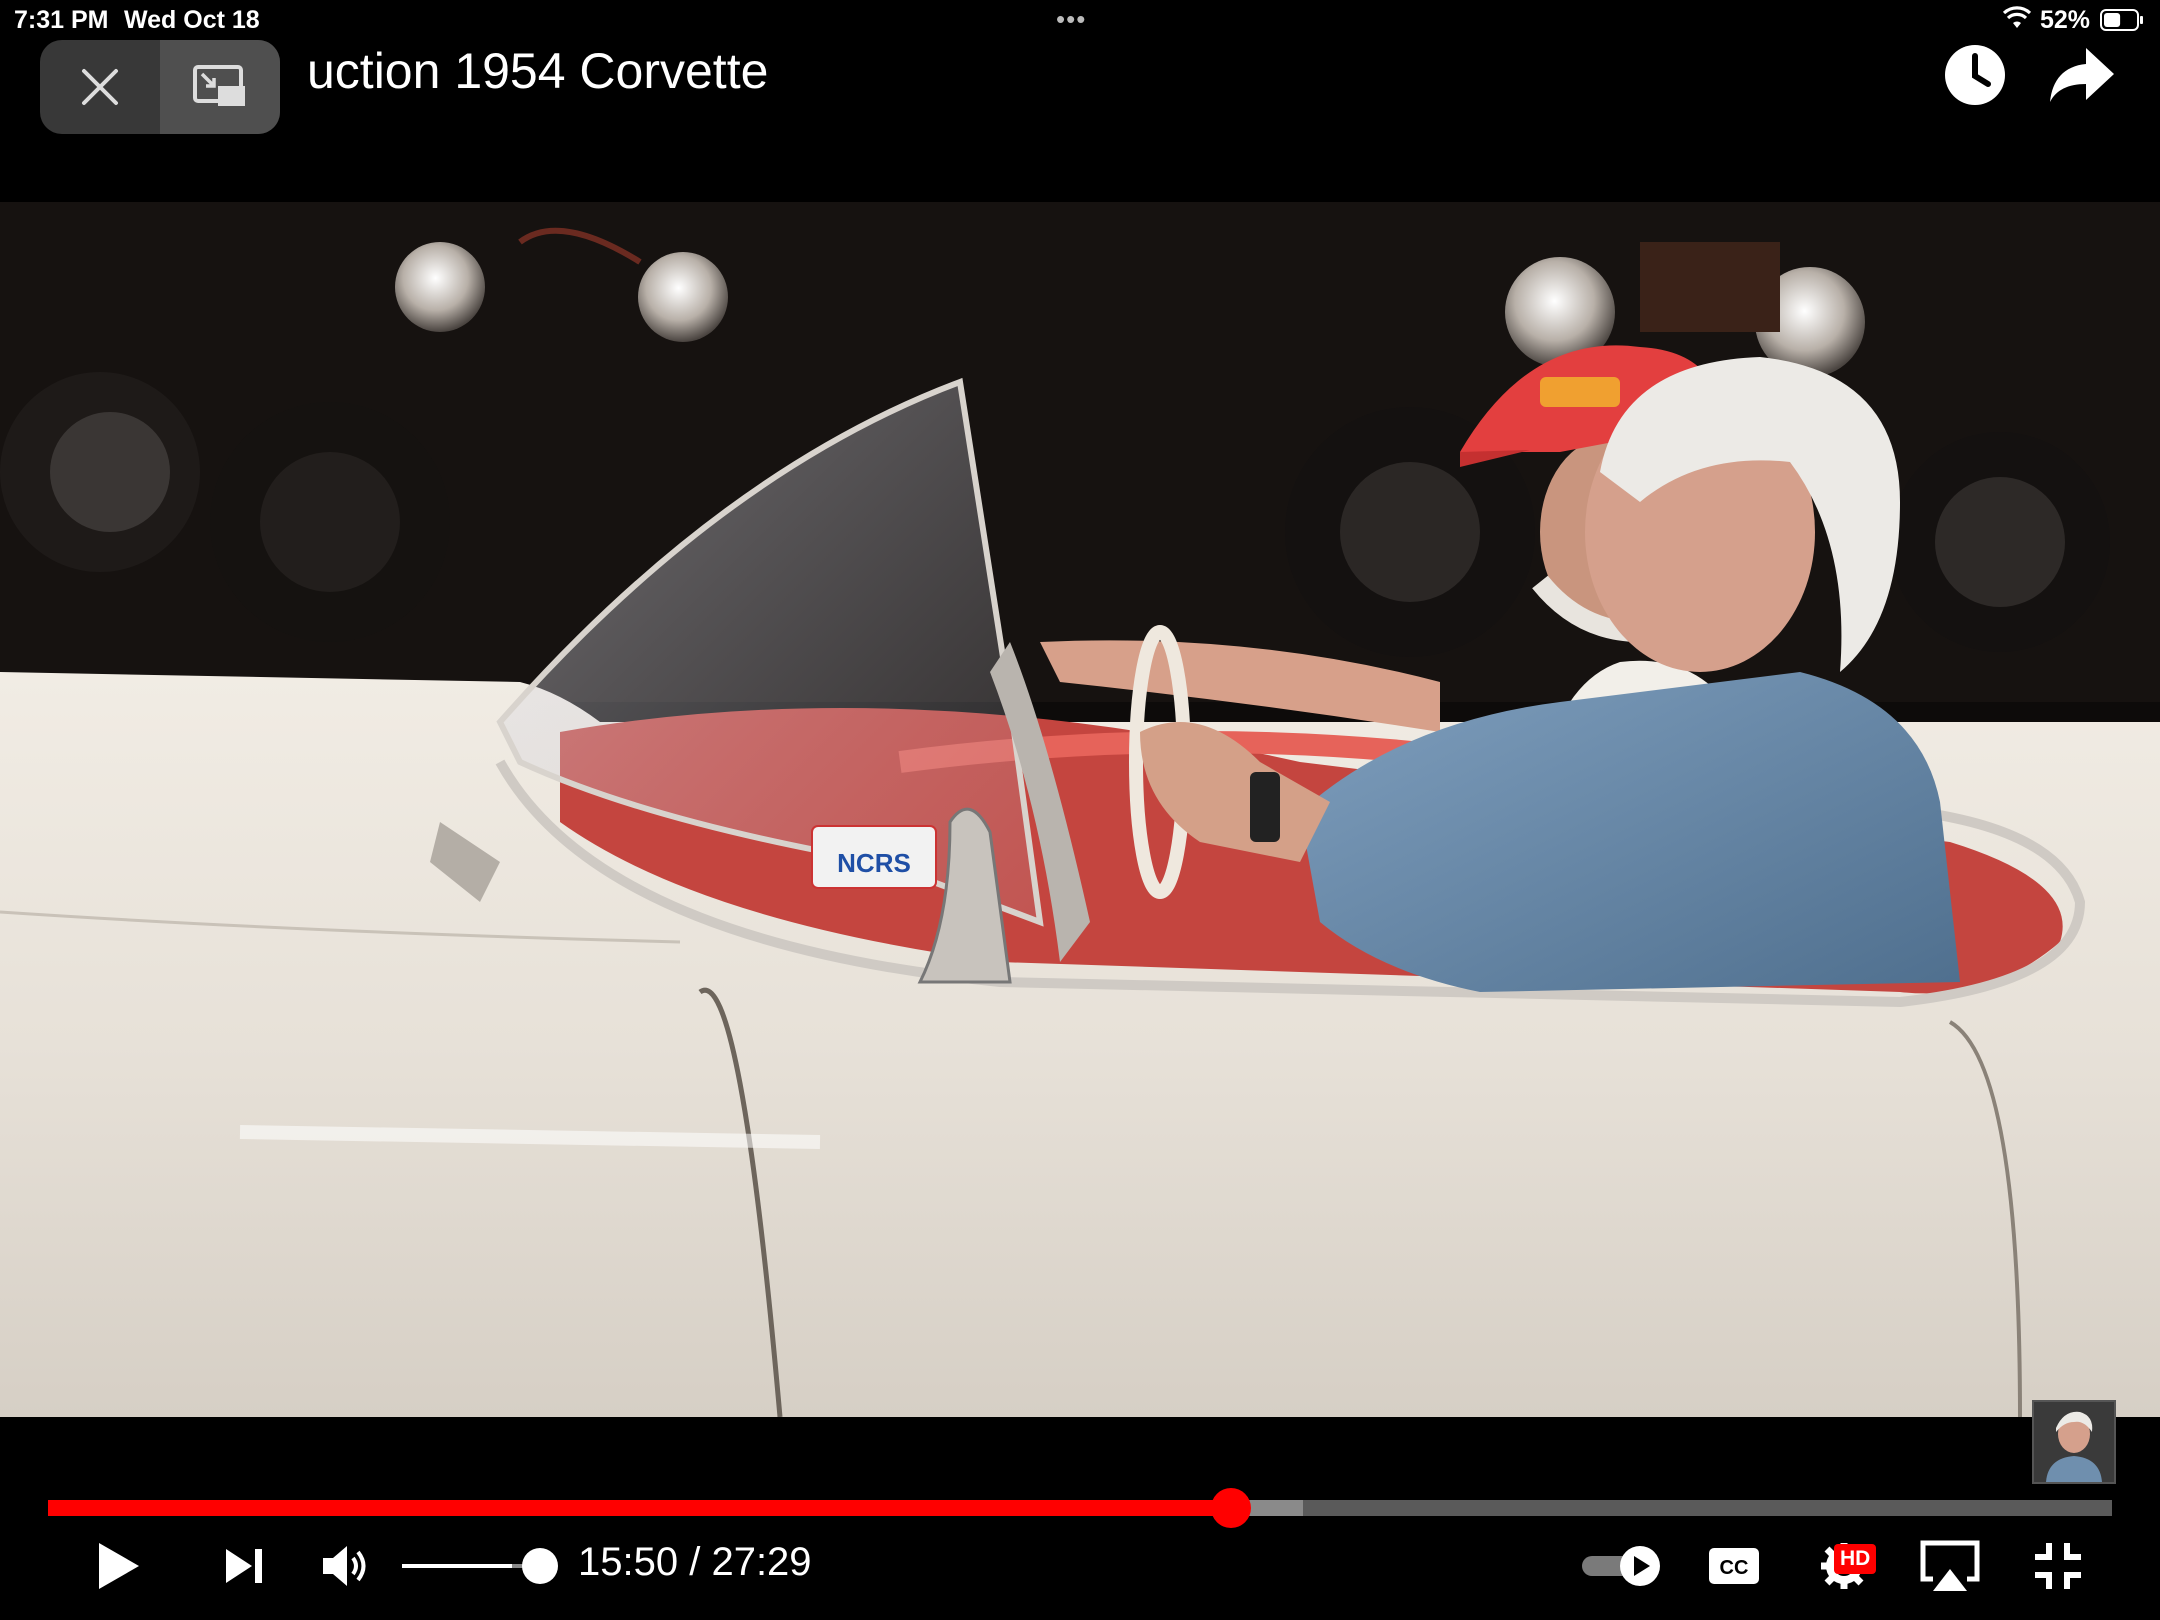  What do you see at coordinates (2017, 17) in the screenshot?
I see `wifi-icon` at bounding box center [2017, 17].